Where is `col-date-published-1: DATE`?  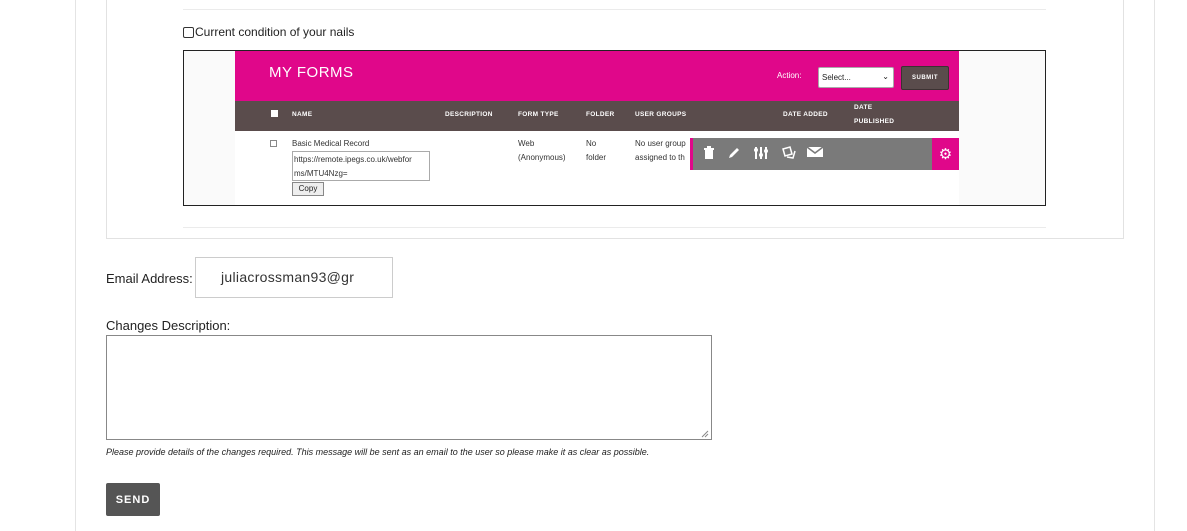 col-date-published-1: DATE is located at coordinates (863, 107).